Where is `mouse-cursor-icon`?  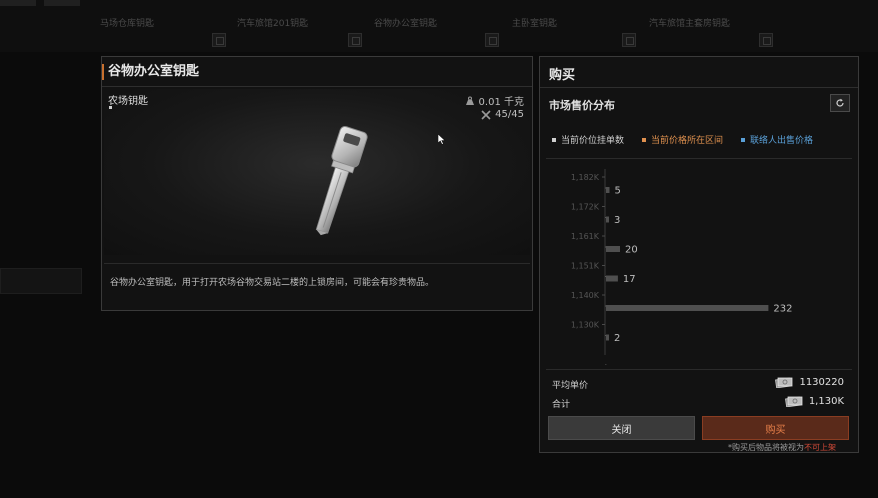 mouse-cursor-icon is located at coordinates (442, 139).